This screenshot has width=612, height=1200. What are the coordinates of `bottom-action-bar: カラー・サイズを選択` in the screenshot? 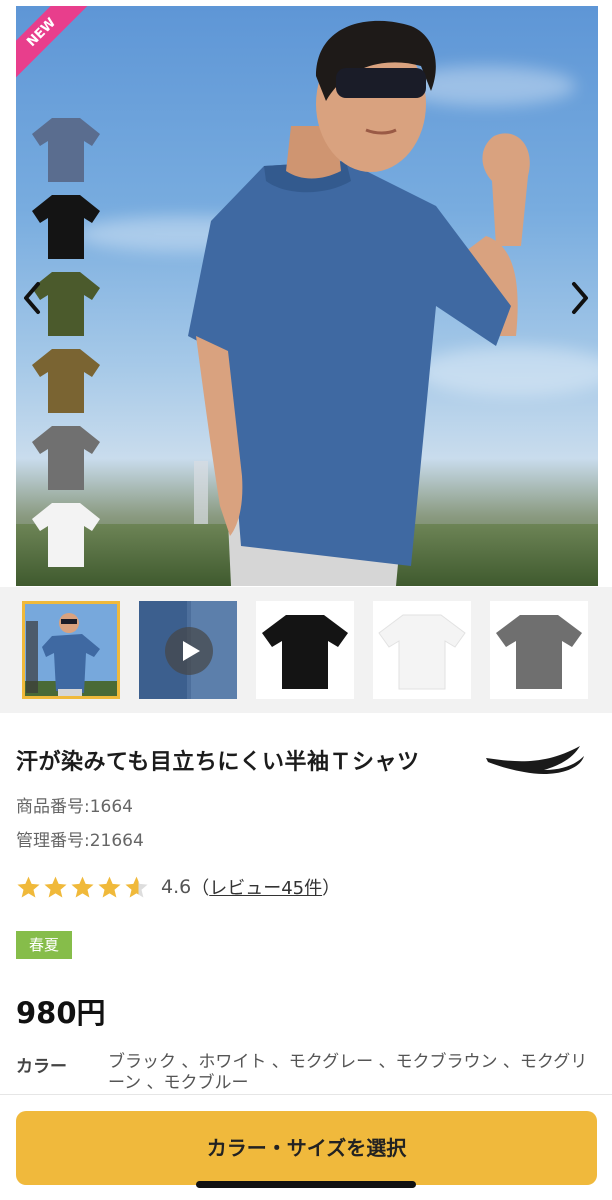 It's located at (306, 1147).